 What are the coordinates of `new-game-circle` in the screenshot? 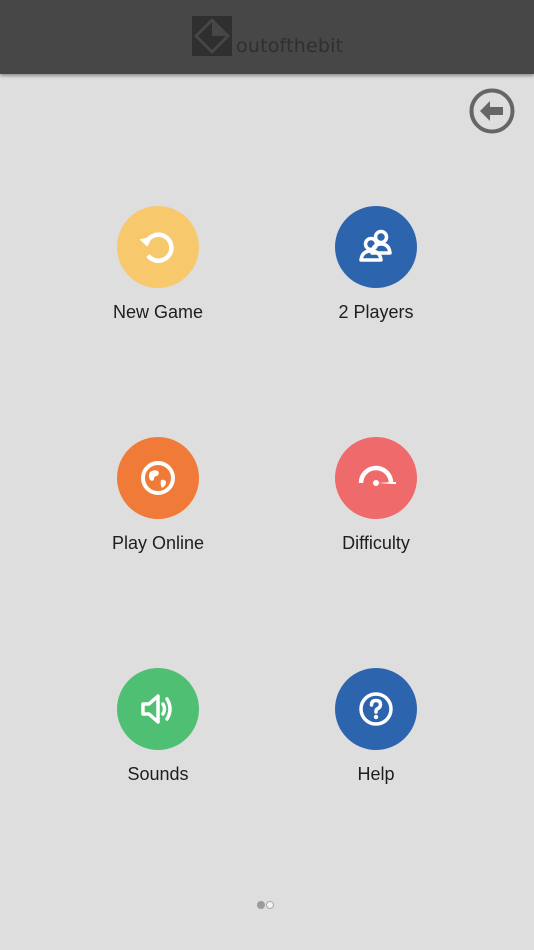 It's located at (158, 247).